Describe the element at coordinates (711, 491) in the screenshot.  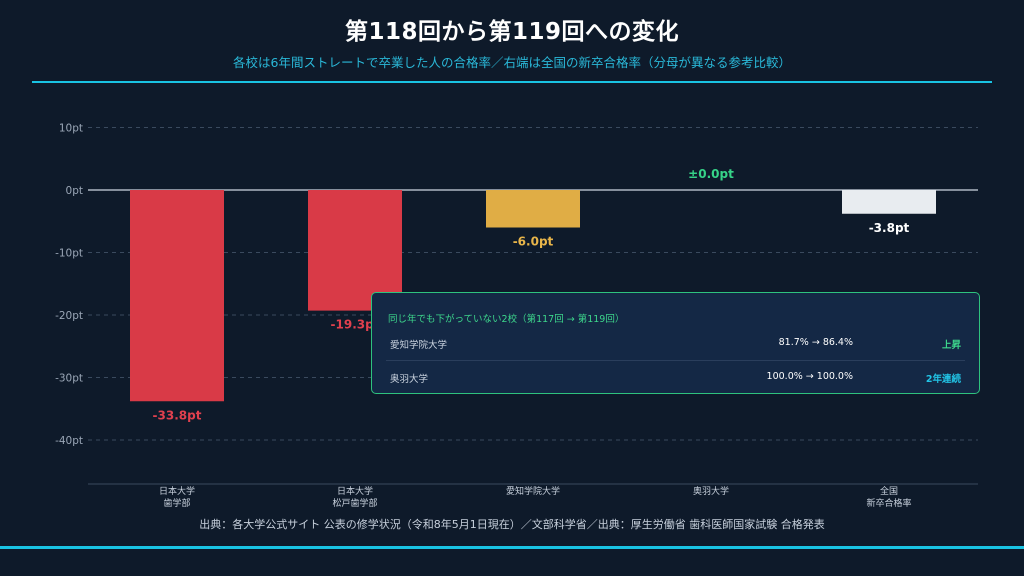
I see `x-tick-label: 奥羽大学` at that location.